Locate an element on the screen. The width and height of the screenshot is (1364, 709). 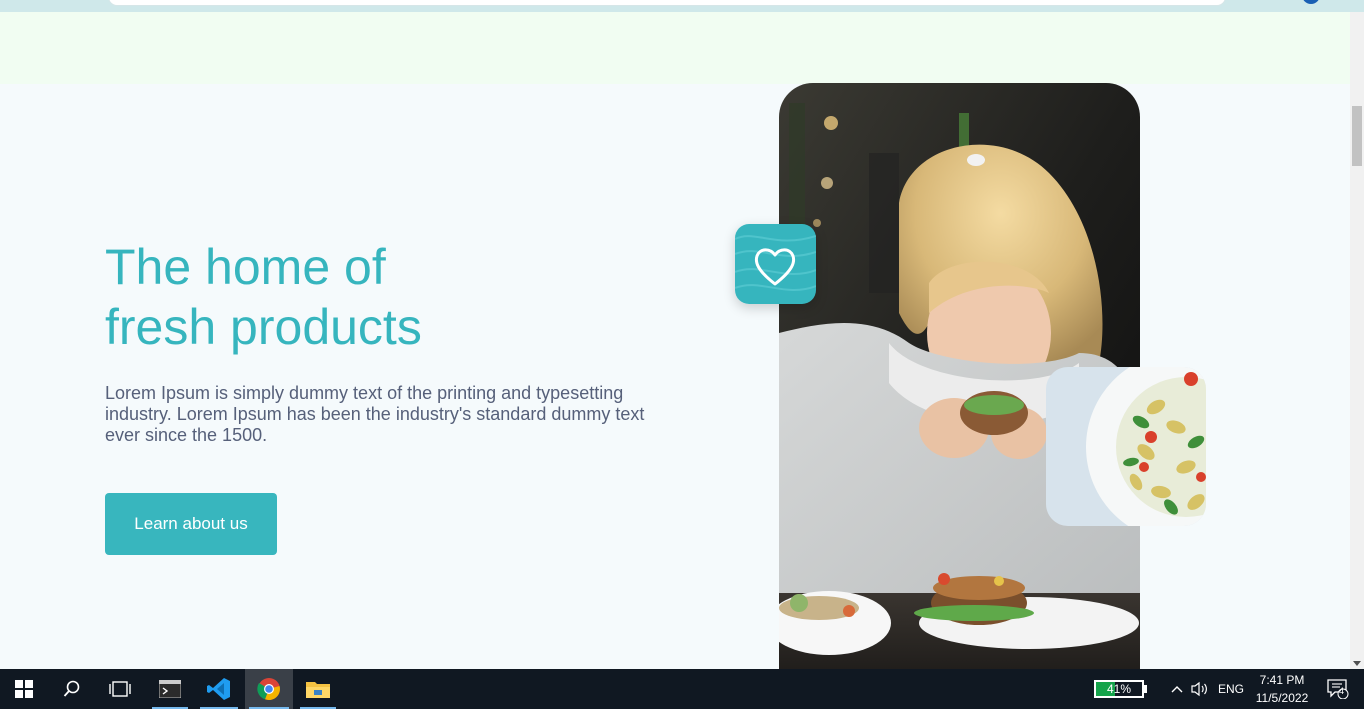
taskbar-app-terminal is located at coordinates (170, 689).